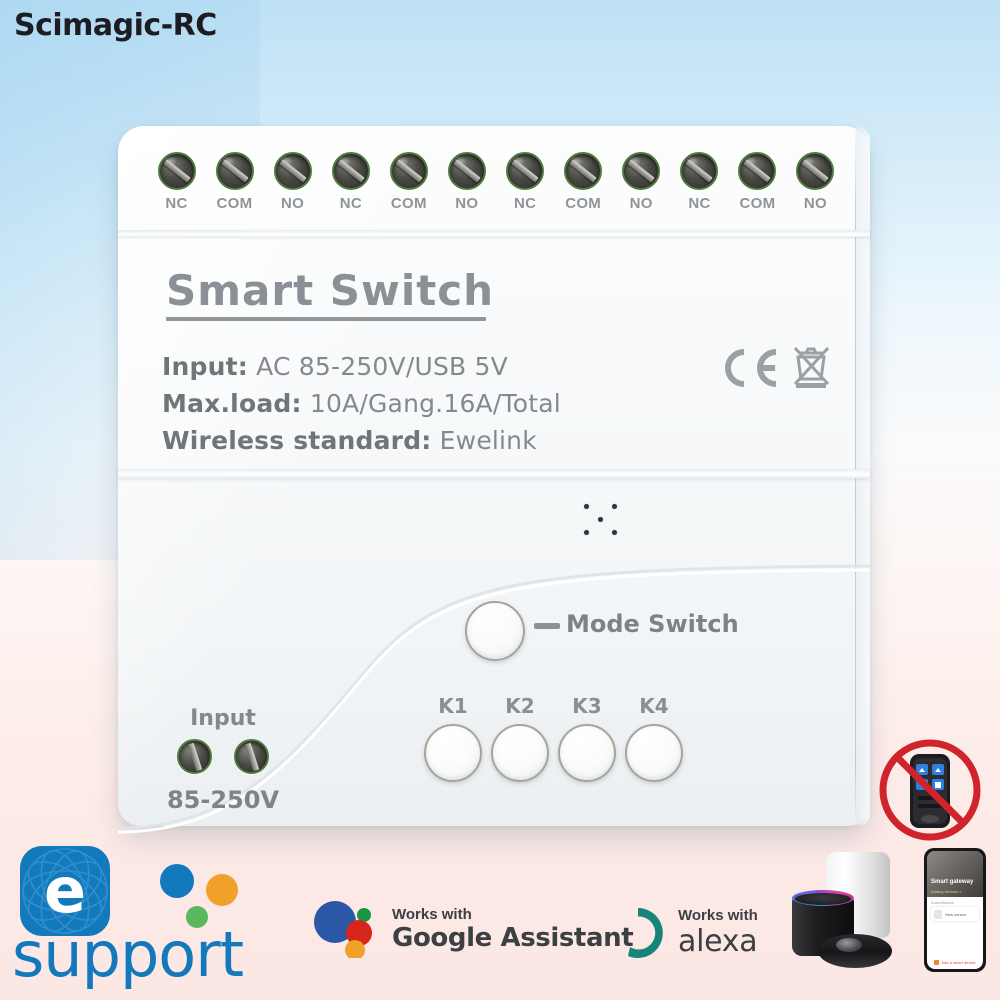  I want to click on terminal-com-3: COM, so click(583, 191).